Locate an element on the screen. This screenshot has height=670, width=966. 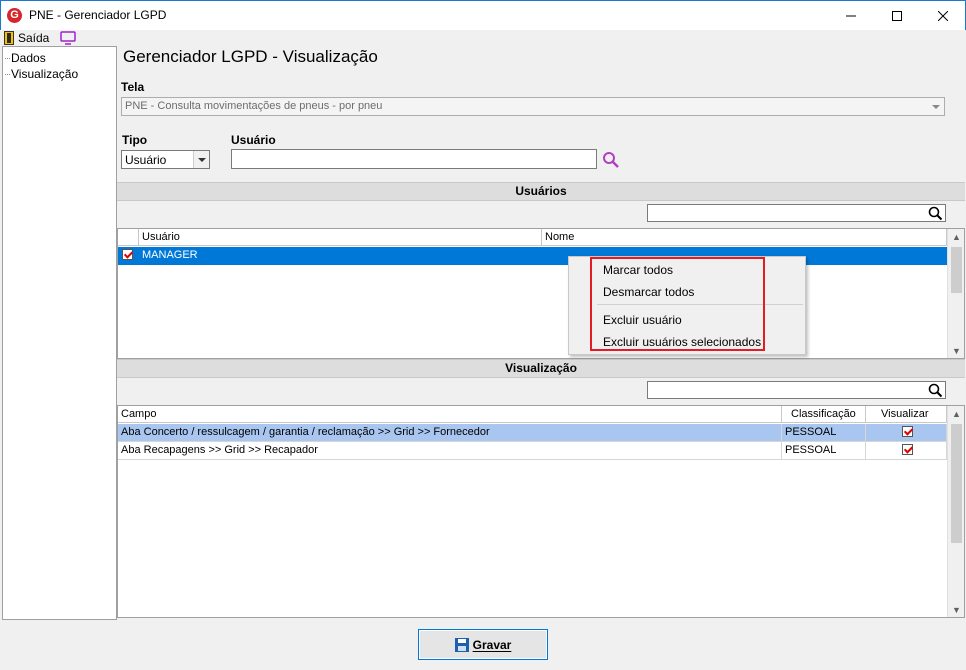
toolbar: Saída is located at coordinates (483, 38).